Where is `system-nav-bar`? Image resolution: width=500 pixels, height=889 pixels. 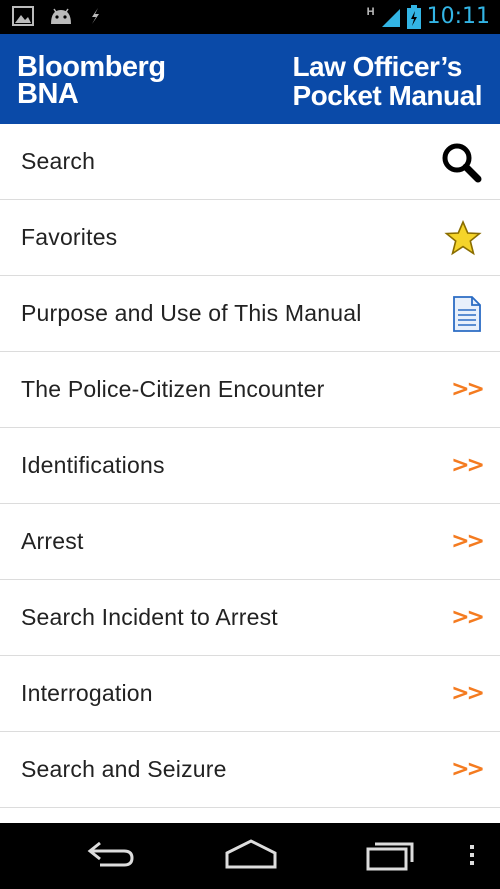
system-nav-bar is located at coordinates (250, 856).